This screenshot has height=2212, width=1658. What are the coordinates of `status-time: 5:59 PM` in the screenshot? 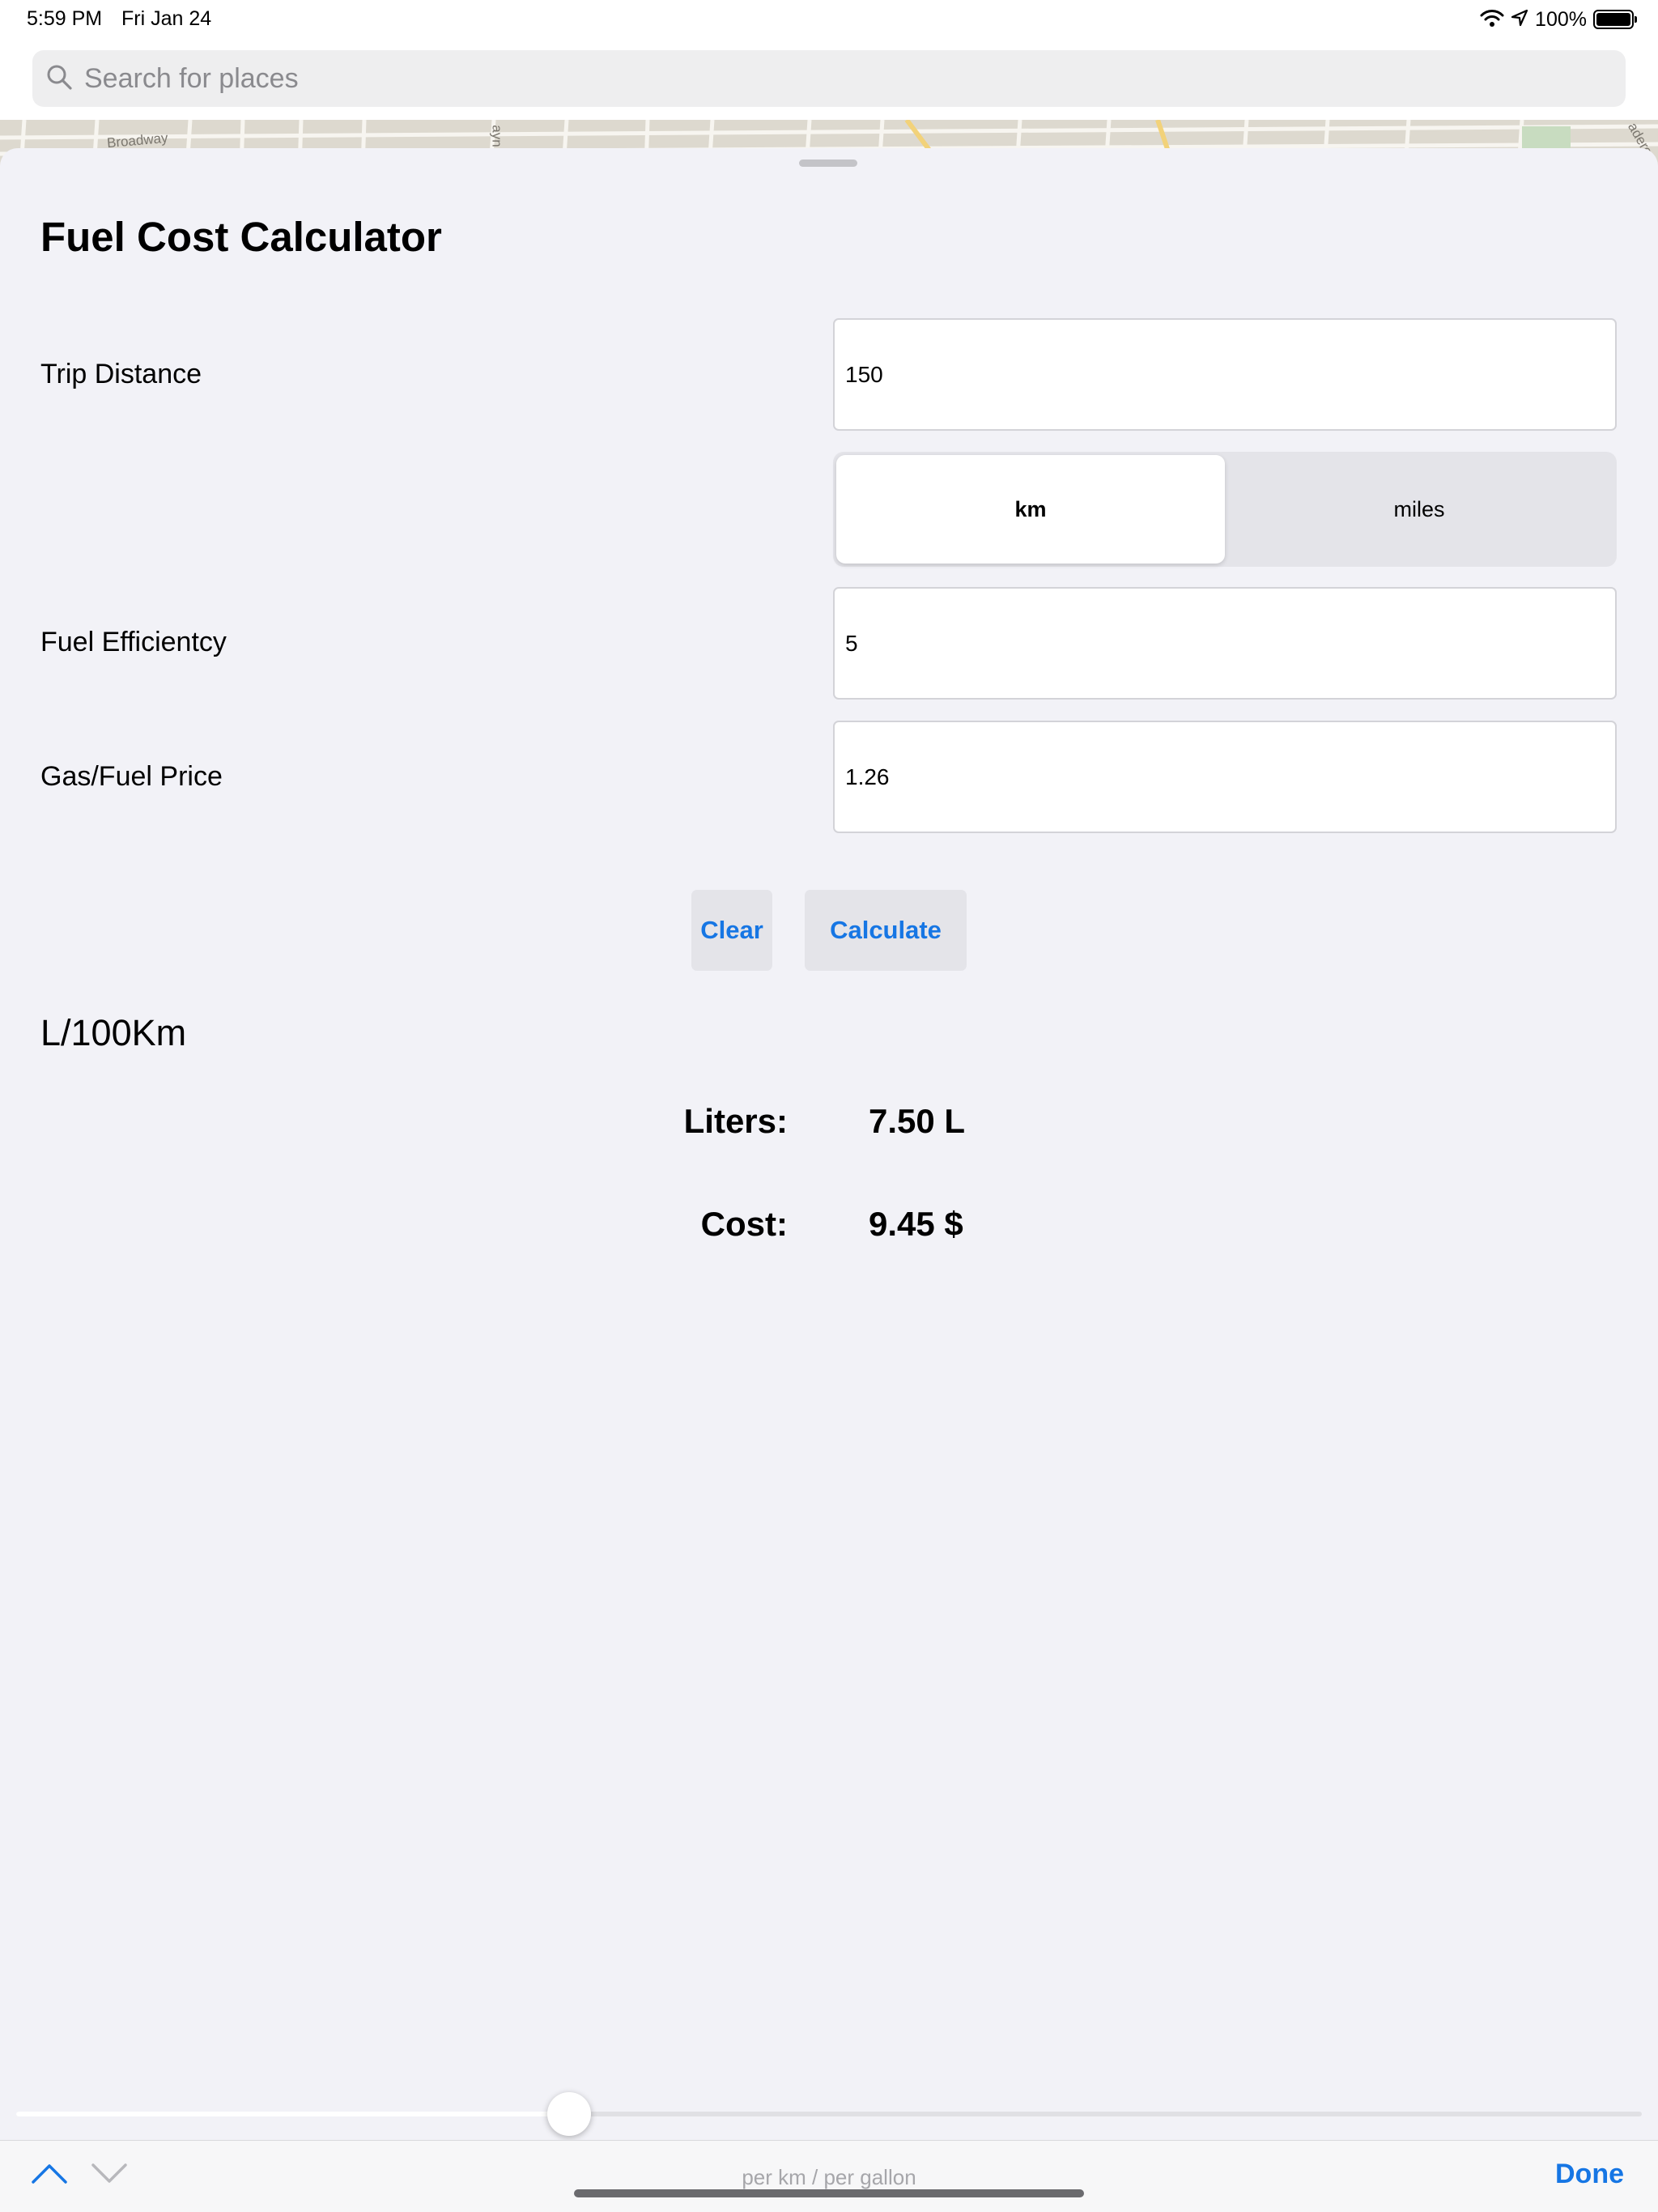 It's located at (65, 19).